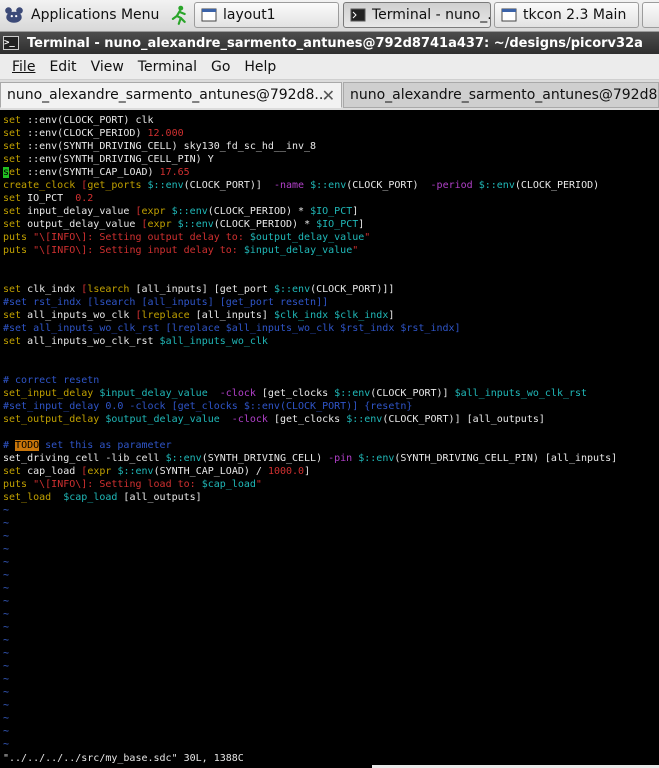 Image resolution: width=659 pixels, height=768 pixels. What do you see at coordinates (141, 237) in the screenshot?
I see `code-token: "\[INFO\]: Setting output delay to:` at bounding box center [141, 237].